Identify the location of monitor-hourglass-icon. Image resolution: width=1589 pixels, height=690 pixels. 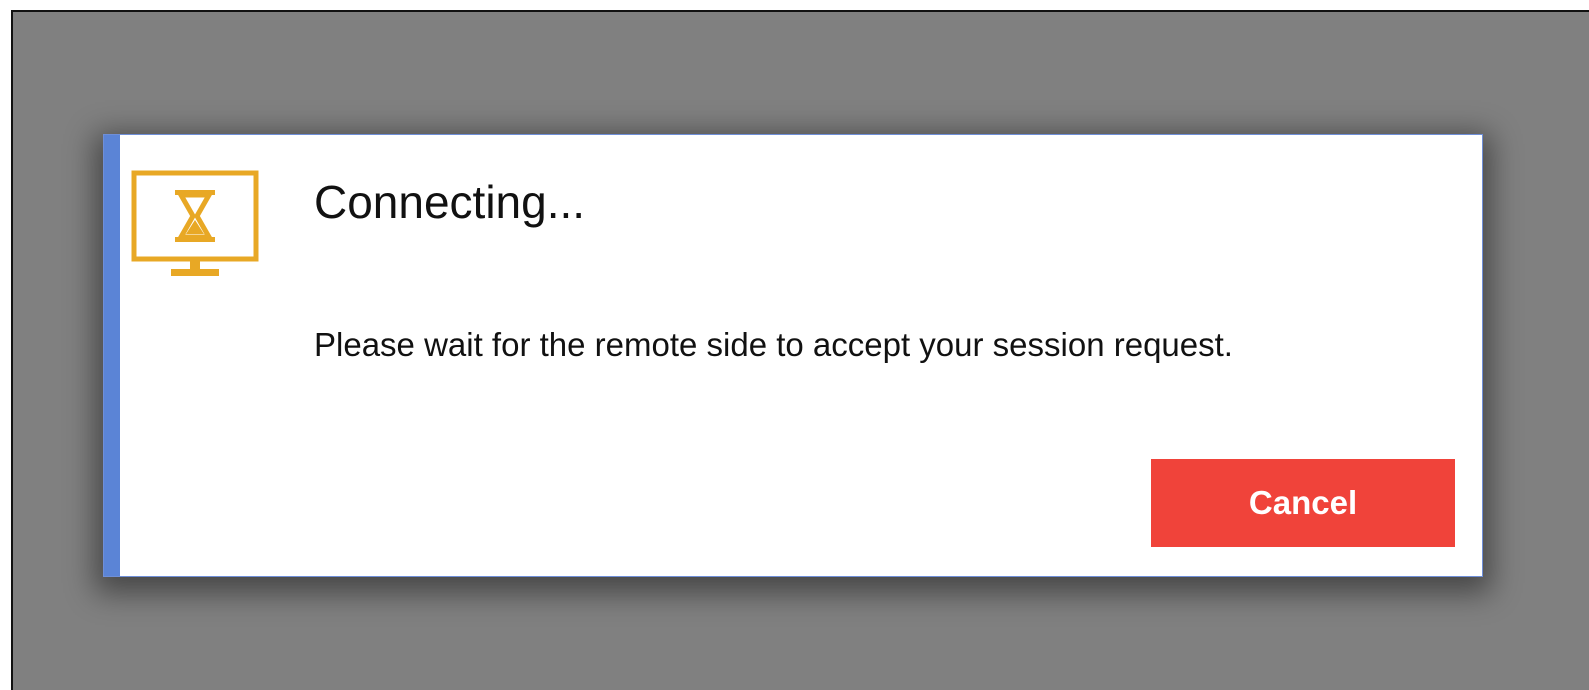
(195, 223).